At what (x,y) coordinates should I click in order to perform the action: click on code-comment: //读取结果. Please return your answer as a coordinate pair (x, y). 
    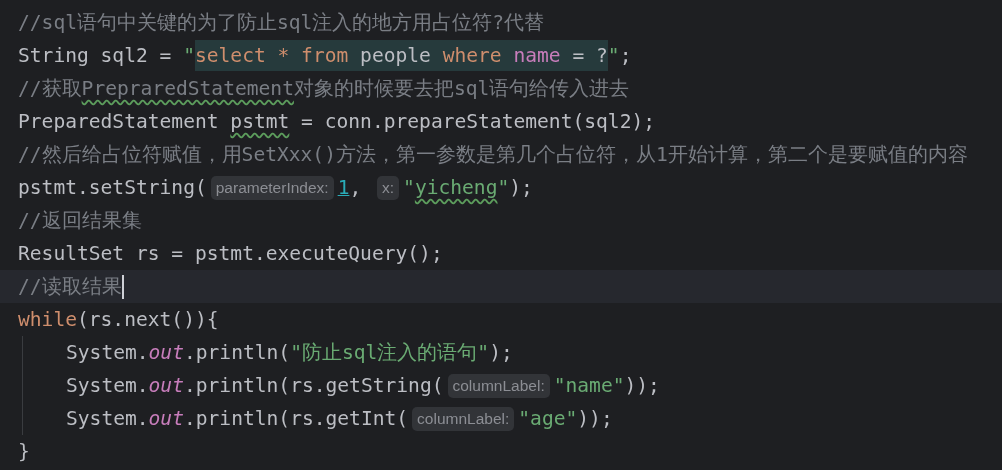
    Looking at the image, I should click on (70, 287).